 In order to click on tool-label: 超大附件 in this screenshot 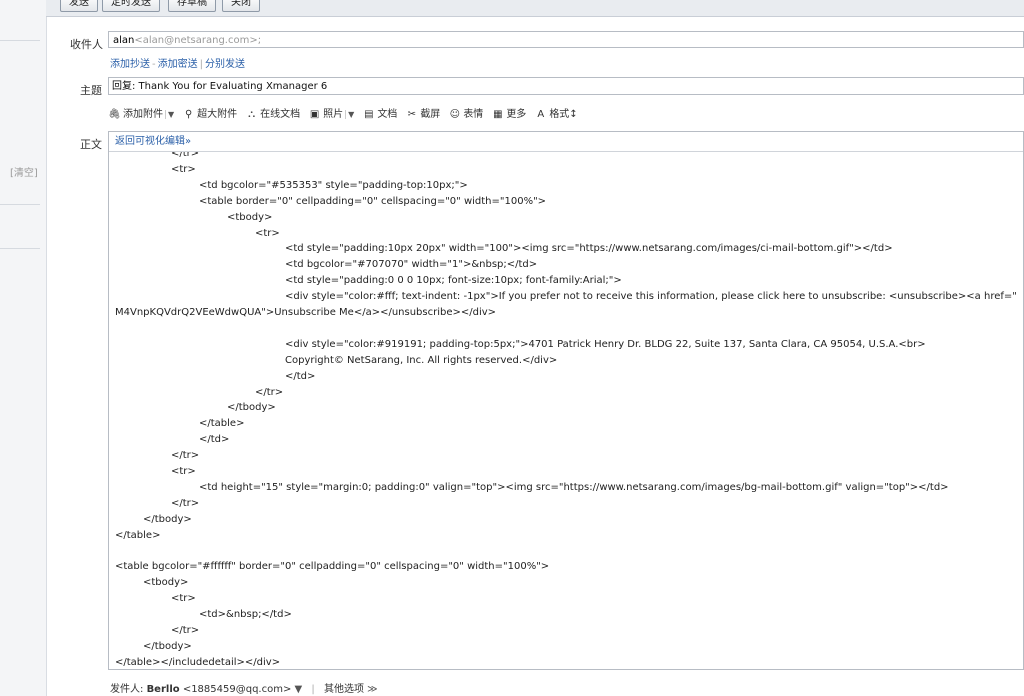, I will do `click(217, 114)`.